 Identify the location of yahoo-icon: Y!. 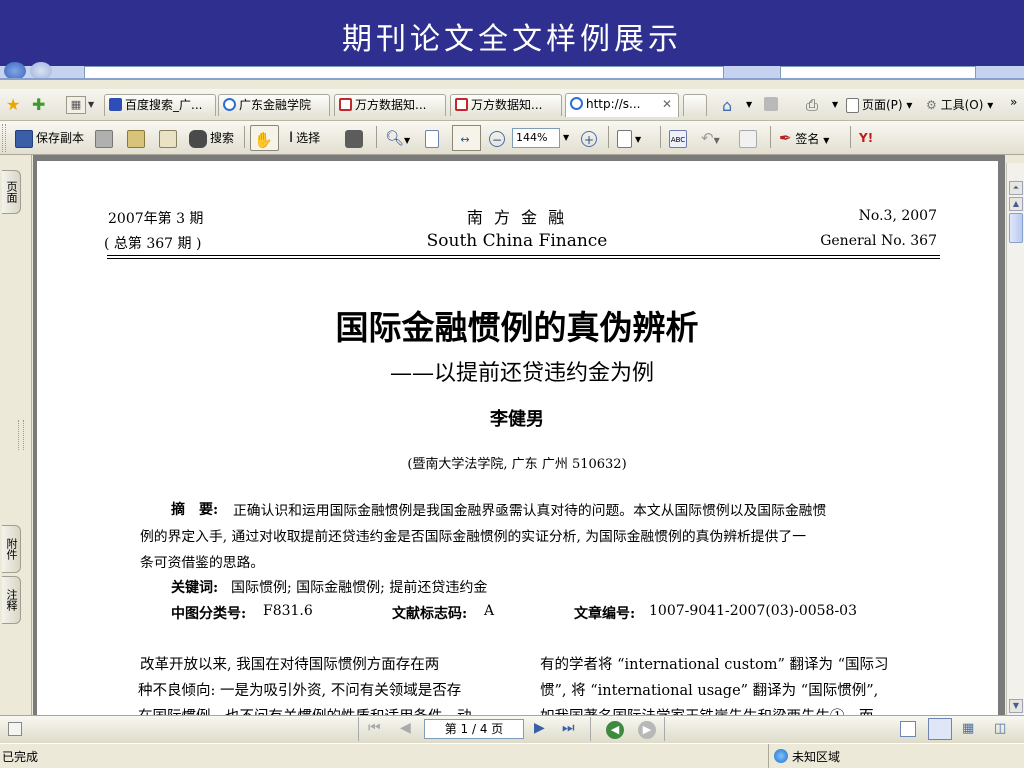
(866, 138).